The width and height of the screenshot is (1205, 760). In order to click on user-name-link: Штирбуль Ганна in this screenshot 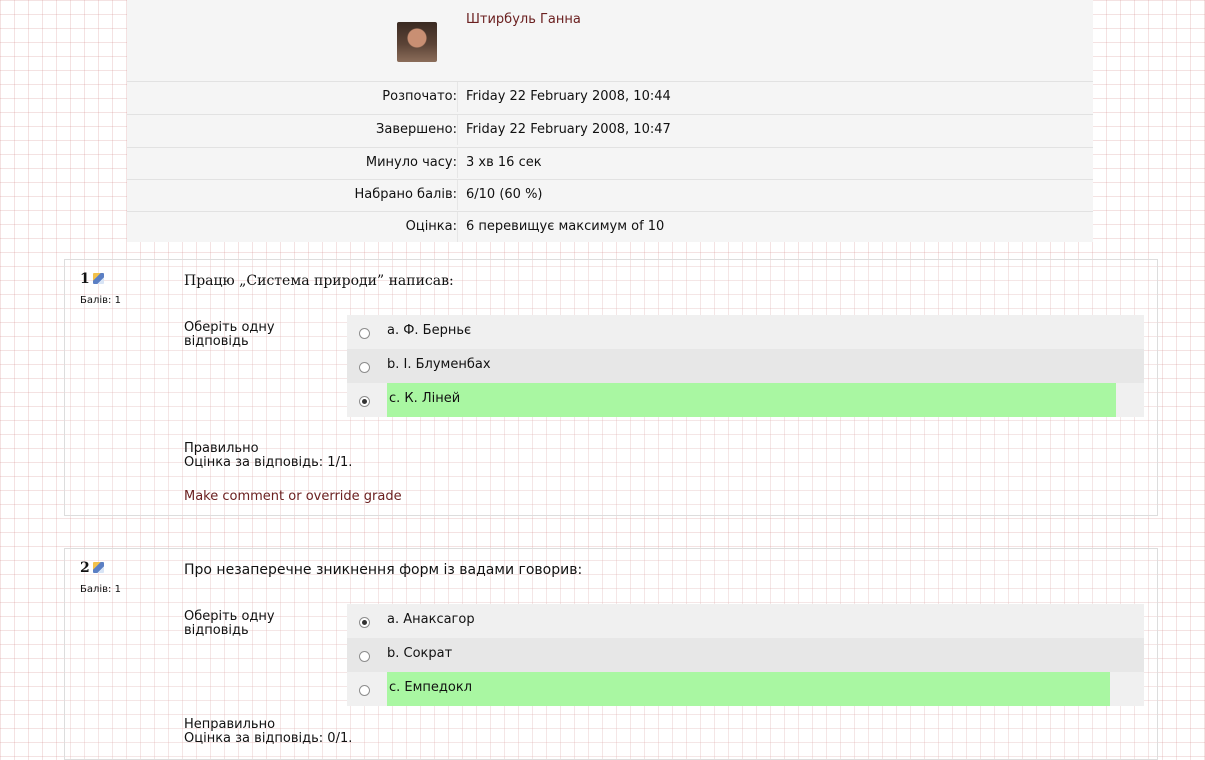, I will do `click(523, 19)`.